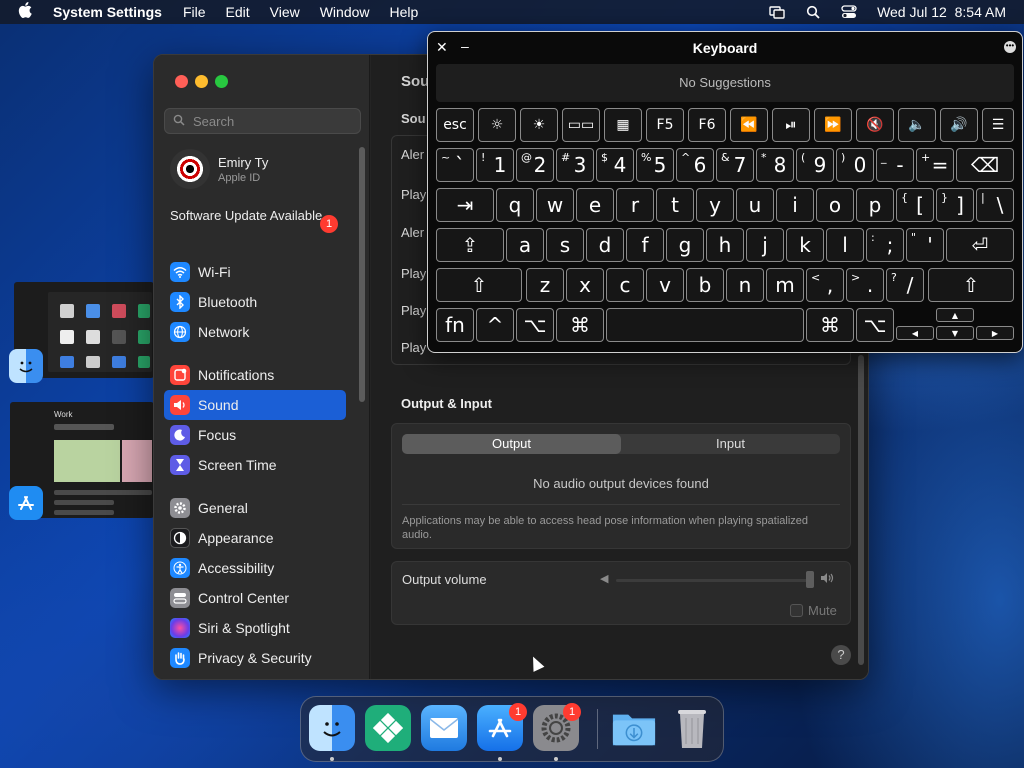 This screenshot has height=768, width=1024. Describe the element at coordinates (455, 325) in the screenshot. I see `key-fn: fn` at that location.